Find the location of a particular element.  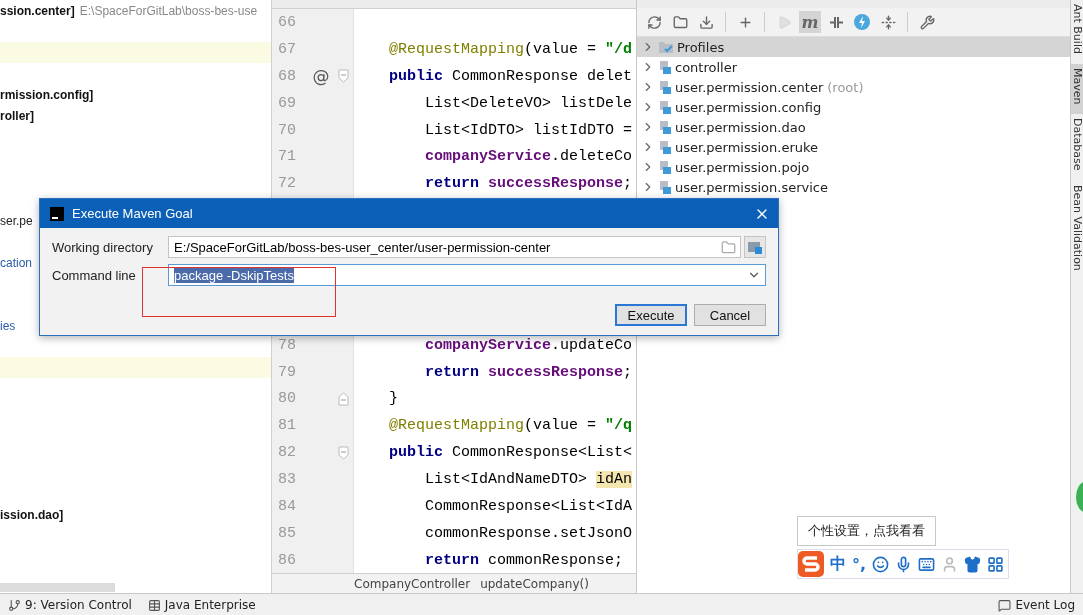

output-link: ies is located at coordinates (8, 325).